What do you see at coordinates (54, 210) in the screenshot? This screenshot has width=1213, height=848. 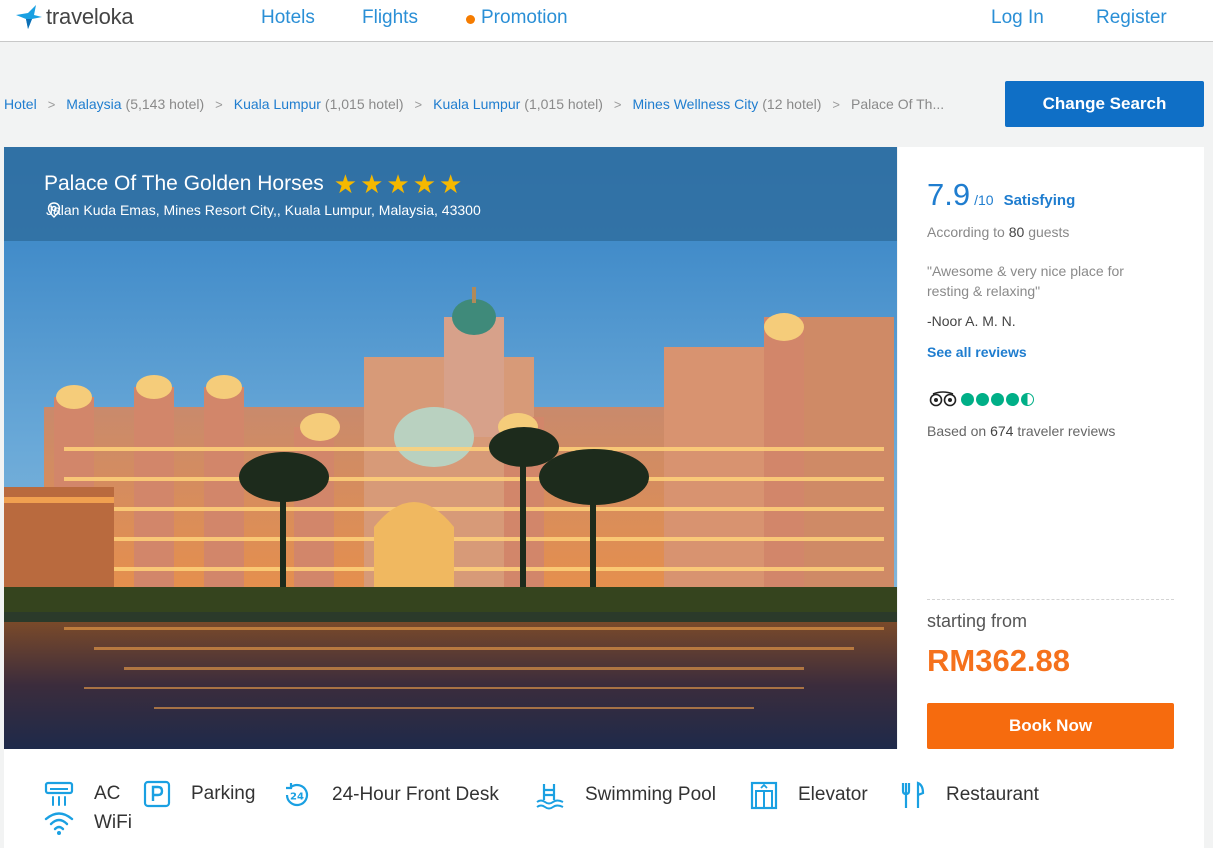 I see `location-pin-icon` at bounding box center [54, 210].